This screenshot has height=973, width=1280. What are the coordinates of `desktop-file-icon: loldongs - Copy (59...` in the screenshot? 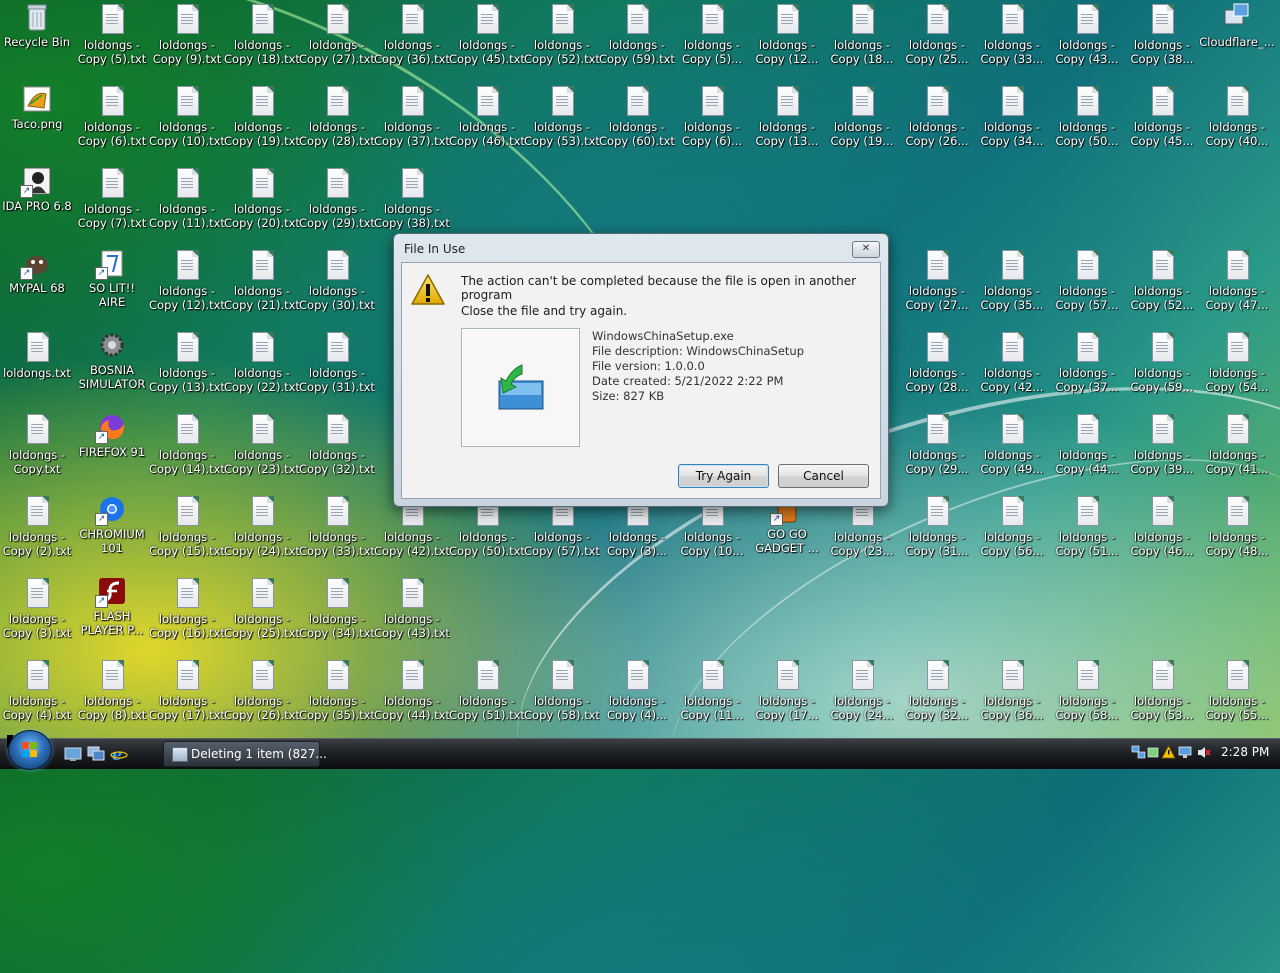 It's located at (1162, 368).